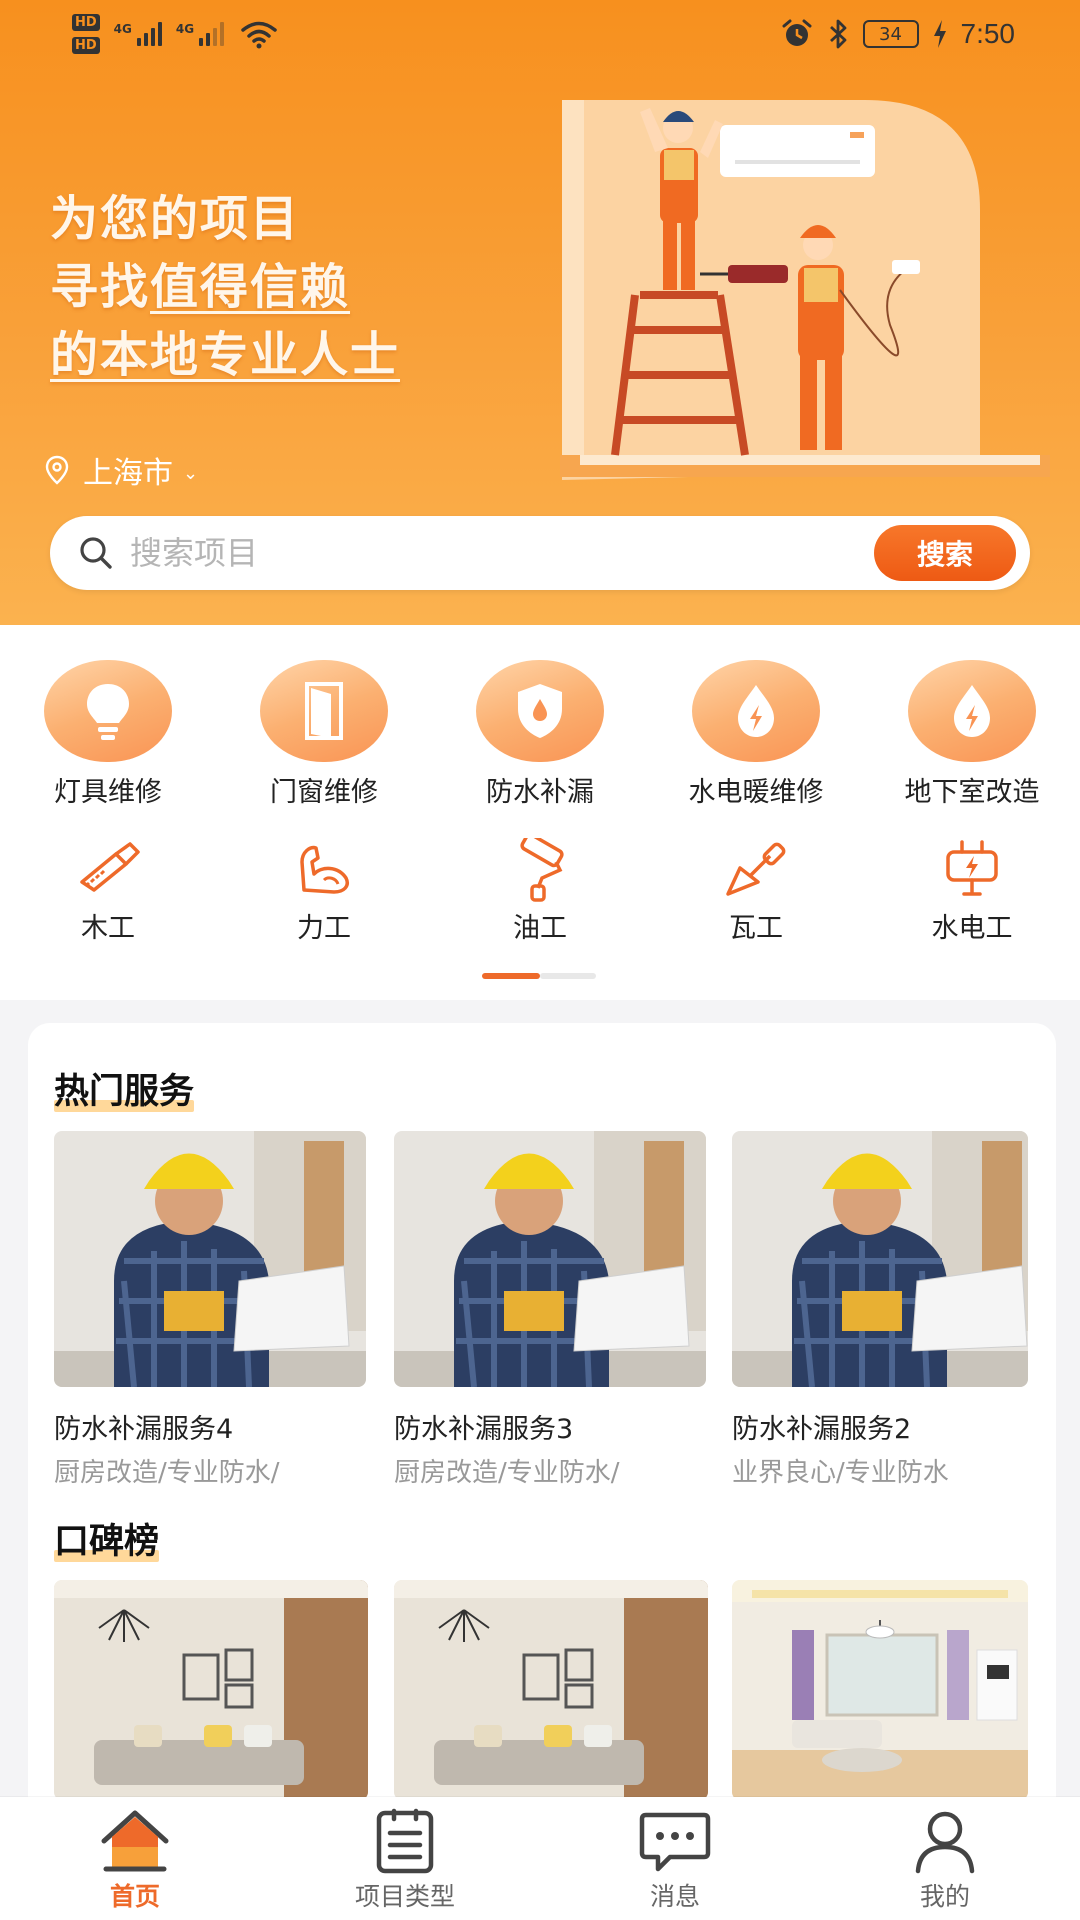 The height and width of the screenshot is (1920, 1080). I want to click on service-card: 防水补漏服务4 厨房改造/专业防水/, so click(210, 1310).